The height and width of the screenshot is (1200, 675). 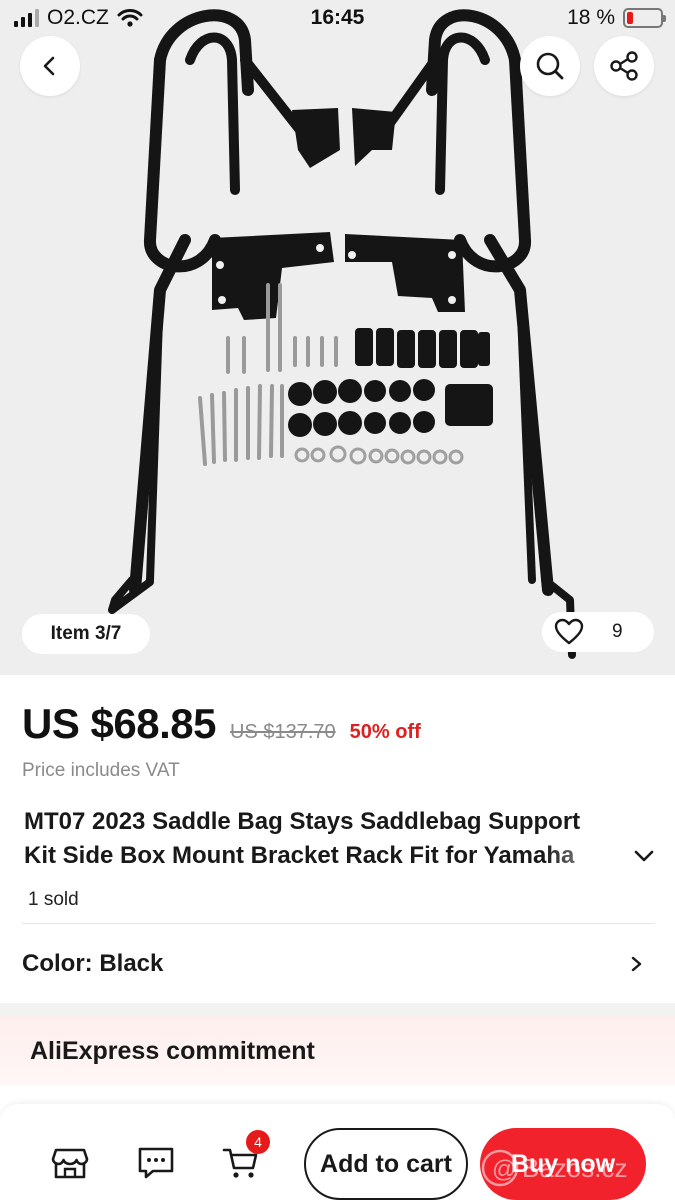 What do you see at coordinates (644, 856) in the screenshot?
I see `chevron-down-icon` at bounding box center [644, 856].